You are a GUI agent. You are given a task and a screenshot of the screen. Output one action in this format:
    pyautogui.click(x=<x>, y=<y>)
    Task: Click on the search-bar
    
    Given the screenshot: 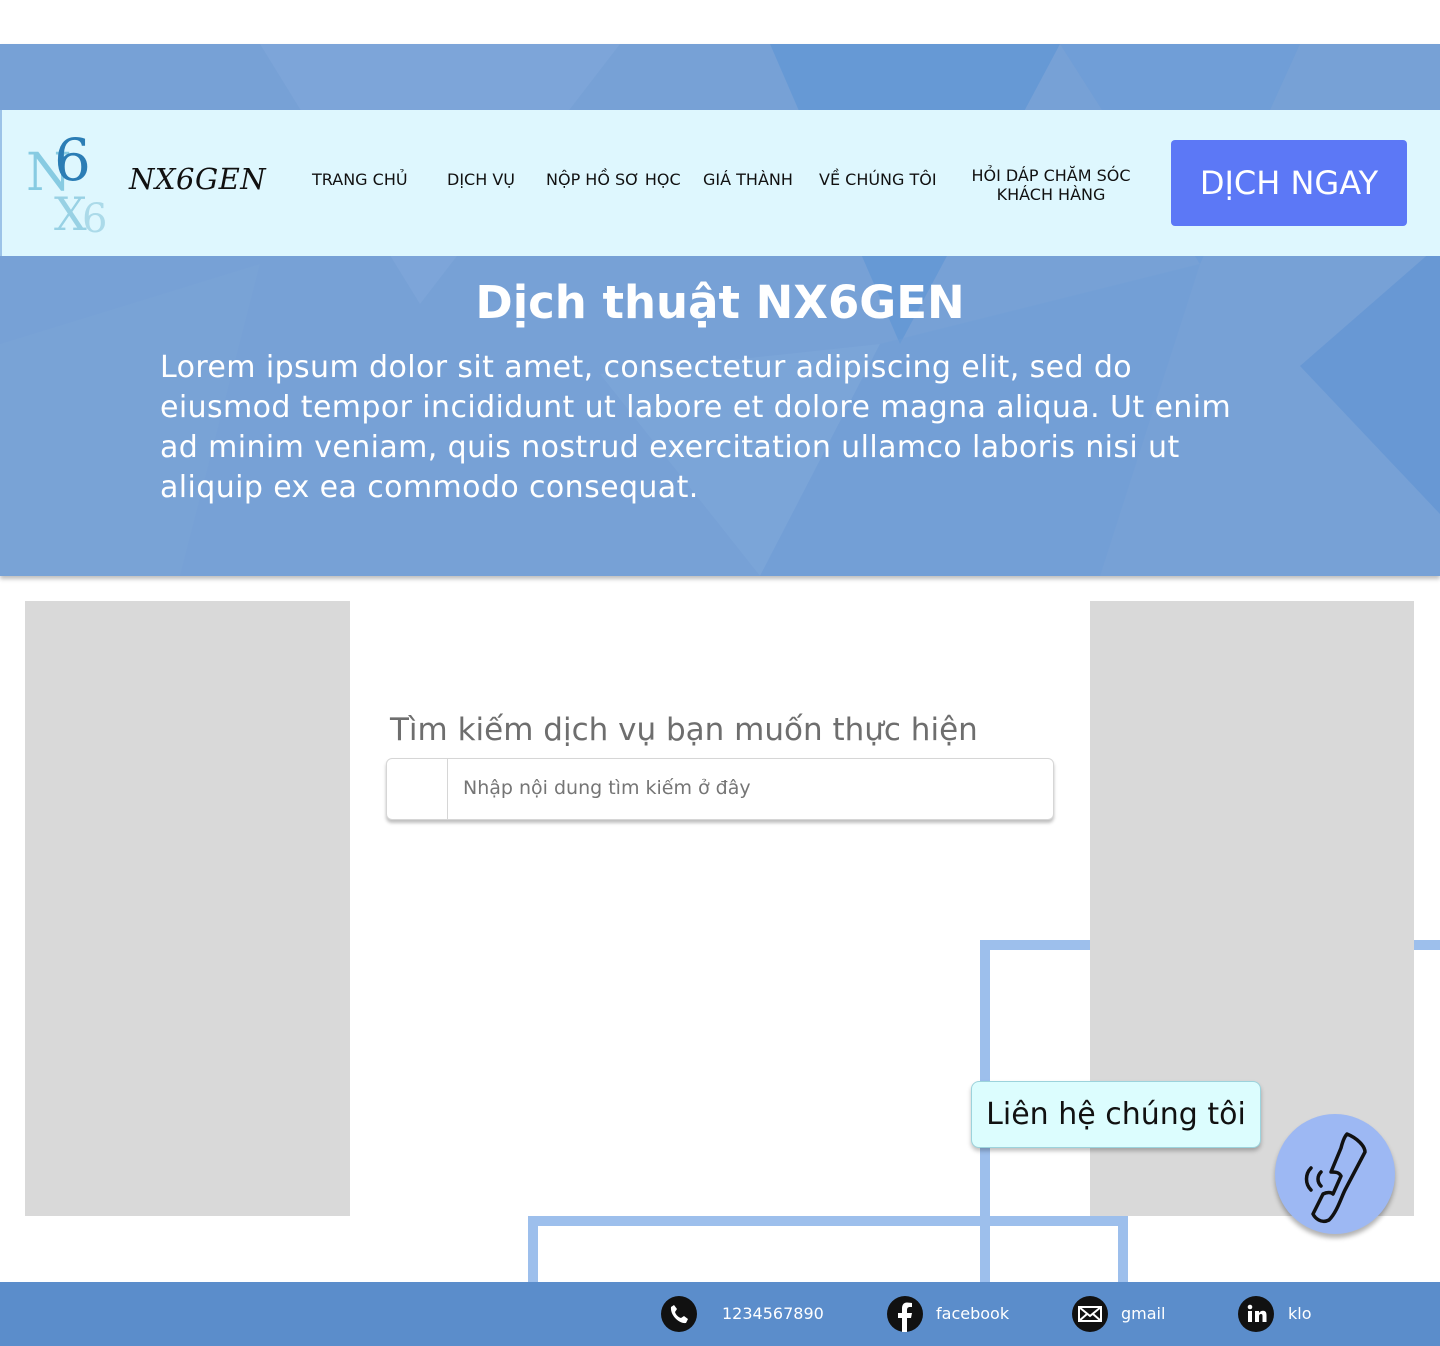 What is the action you would take?
    pyautogui.click(x=720, y=789)
    